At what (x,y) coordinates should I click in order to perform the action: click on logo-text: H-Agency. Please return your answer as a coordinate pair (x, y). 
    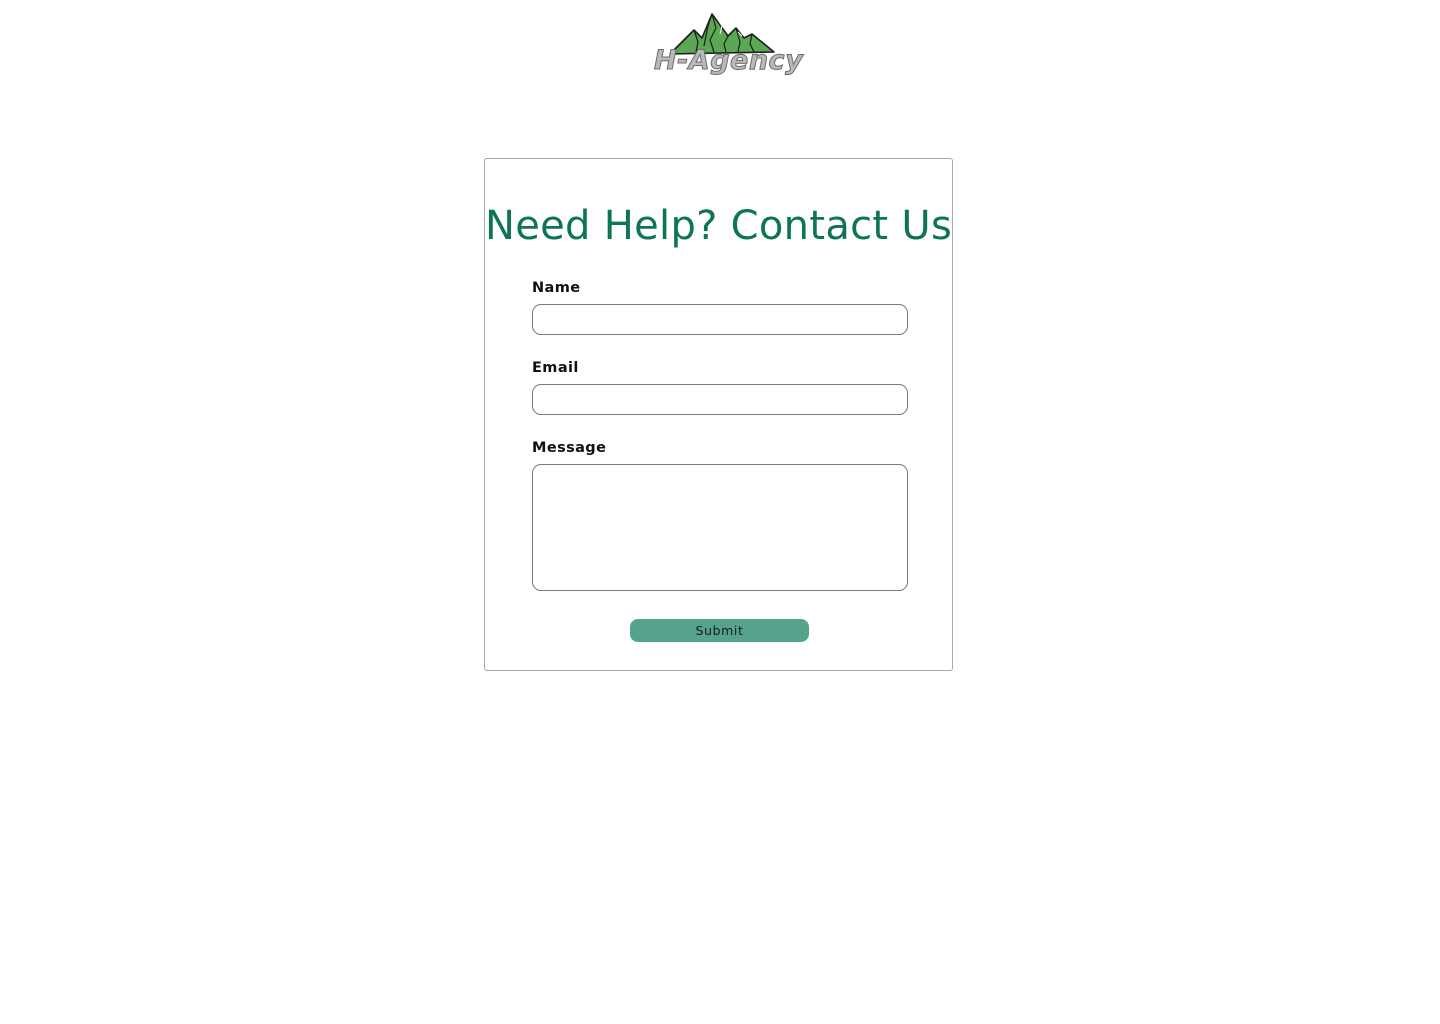
    Looking at the image, I should click on (728, 61).